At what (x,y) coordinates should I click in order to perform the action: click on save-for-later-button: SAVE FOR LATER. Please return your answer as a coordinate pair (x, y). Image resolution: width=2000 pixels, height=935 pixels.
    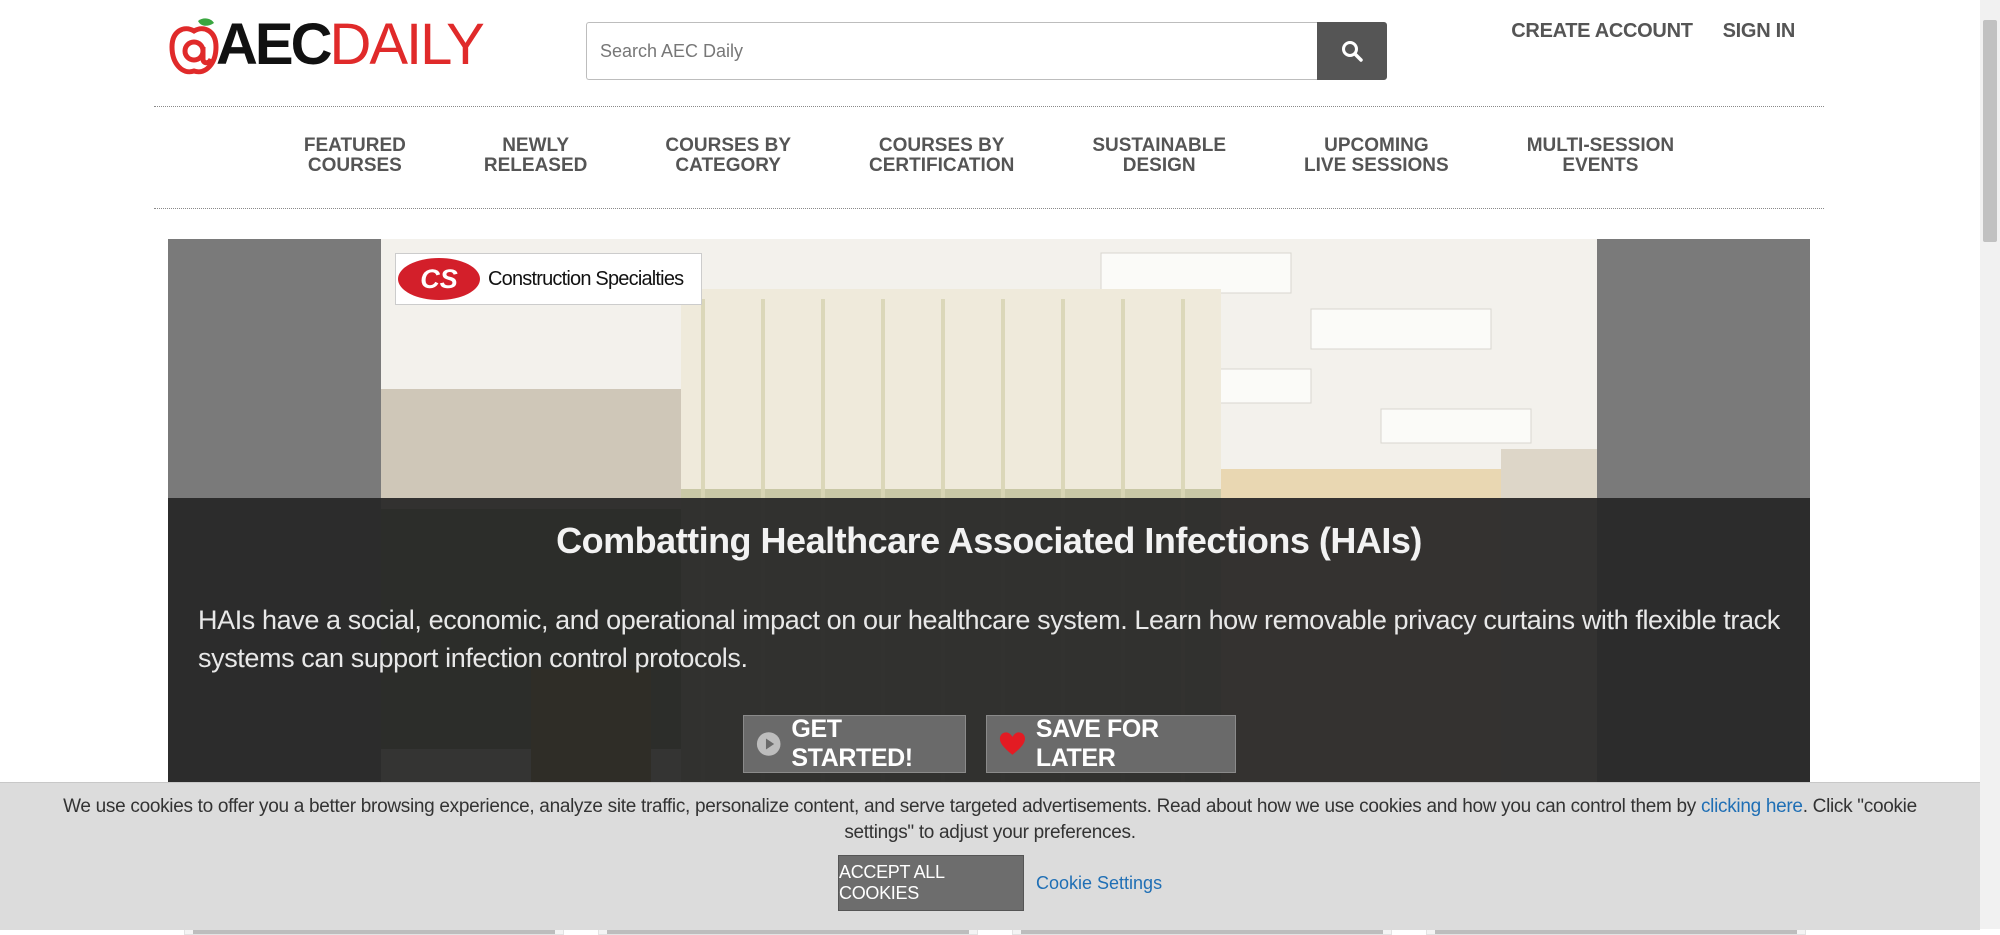
    Looking at the image, I should click on (1111, 744).